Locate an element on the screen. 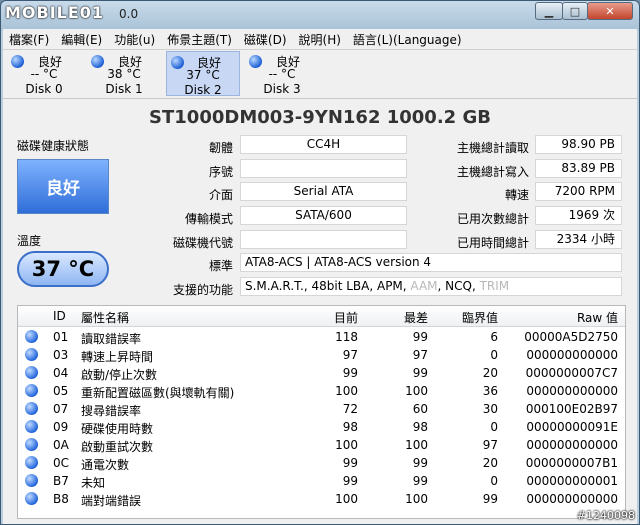 This screenshot has height=525, width=640. attr-threshold: 20 is located at coordinates (490, 373).